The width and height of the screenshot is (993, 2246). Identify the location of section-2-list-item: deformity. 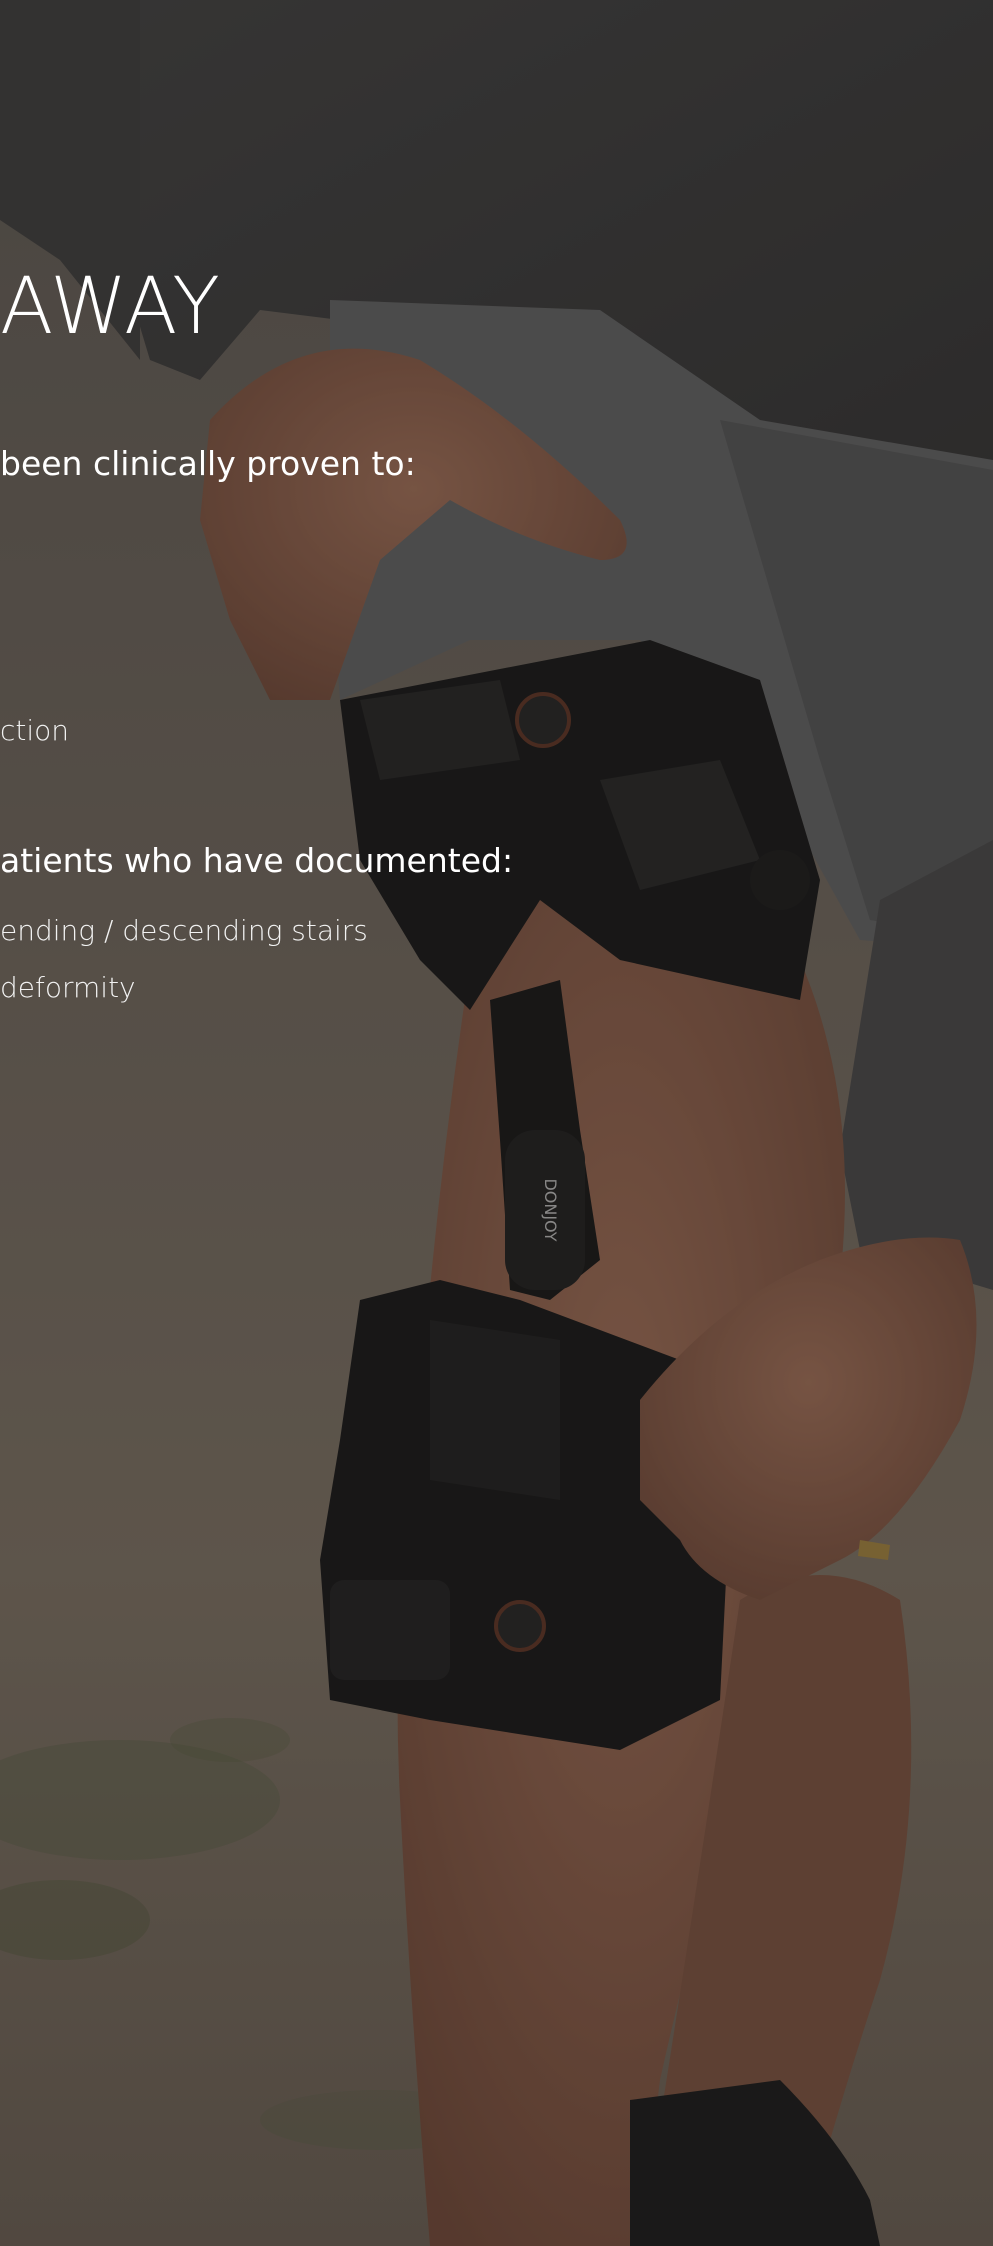
(68, 987).